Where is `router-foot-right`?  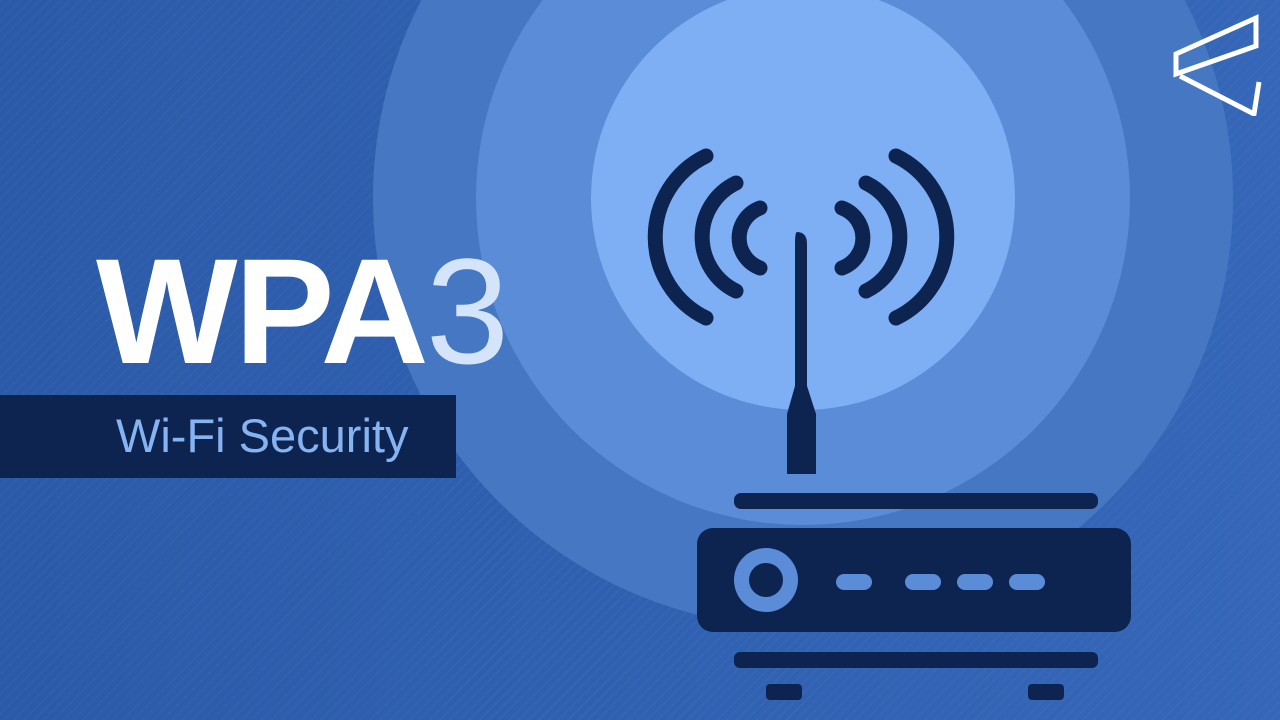 router-foot-right is located at coordinates (1046, 692).